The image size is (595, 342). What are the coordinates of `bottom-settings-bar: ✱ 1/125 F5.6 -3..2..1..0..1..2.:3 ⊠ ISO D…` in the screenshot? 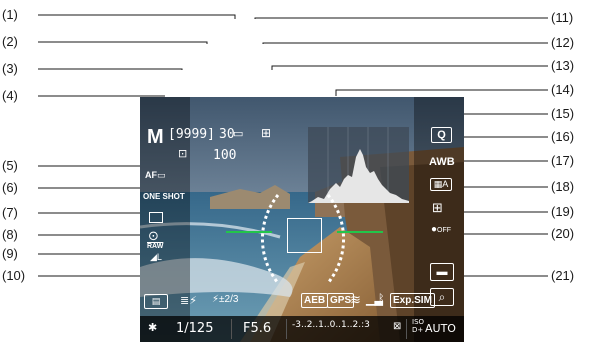 It's located at (302, 329).